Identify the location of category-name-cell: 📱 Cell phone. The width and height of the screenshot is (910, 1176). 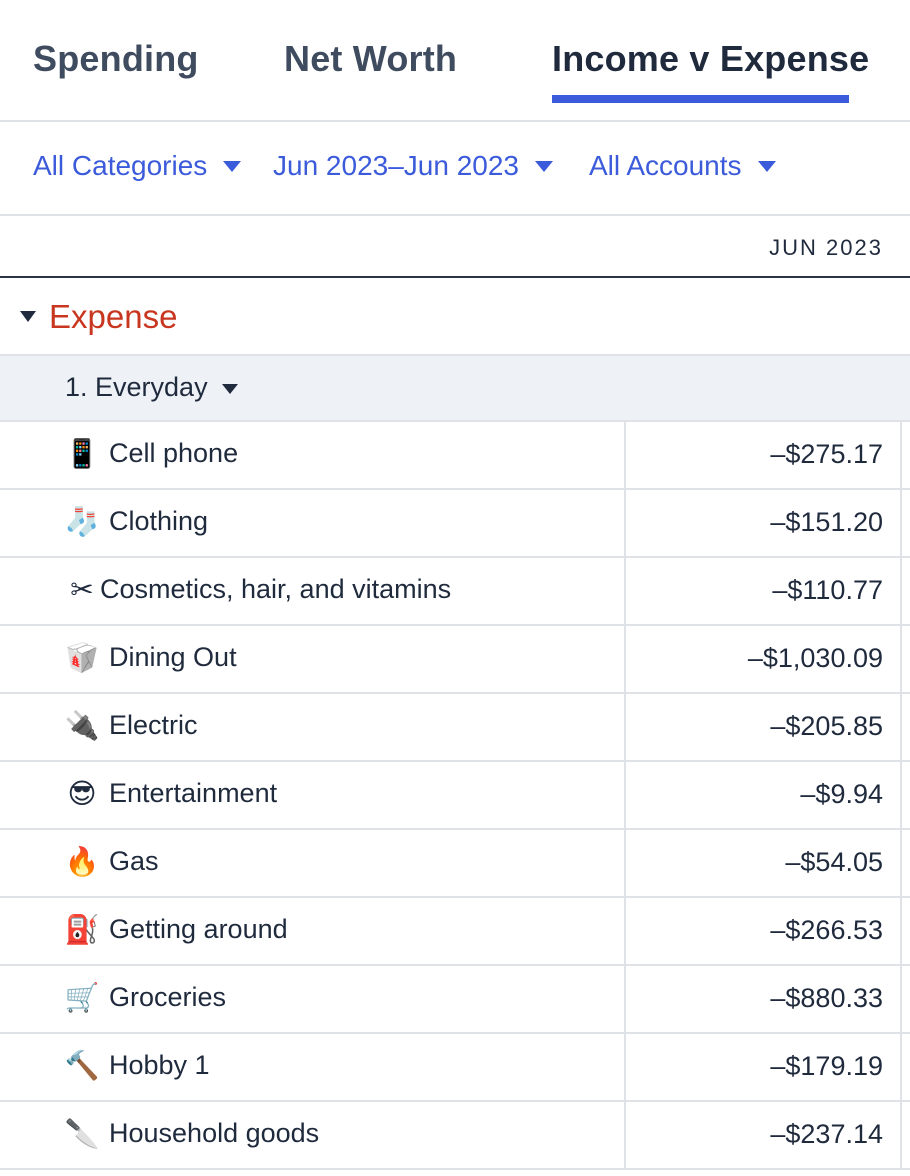
(313, 455).